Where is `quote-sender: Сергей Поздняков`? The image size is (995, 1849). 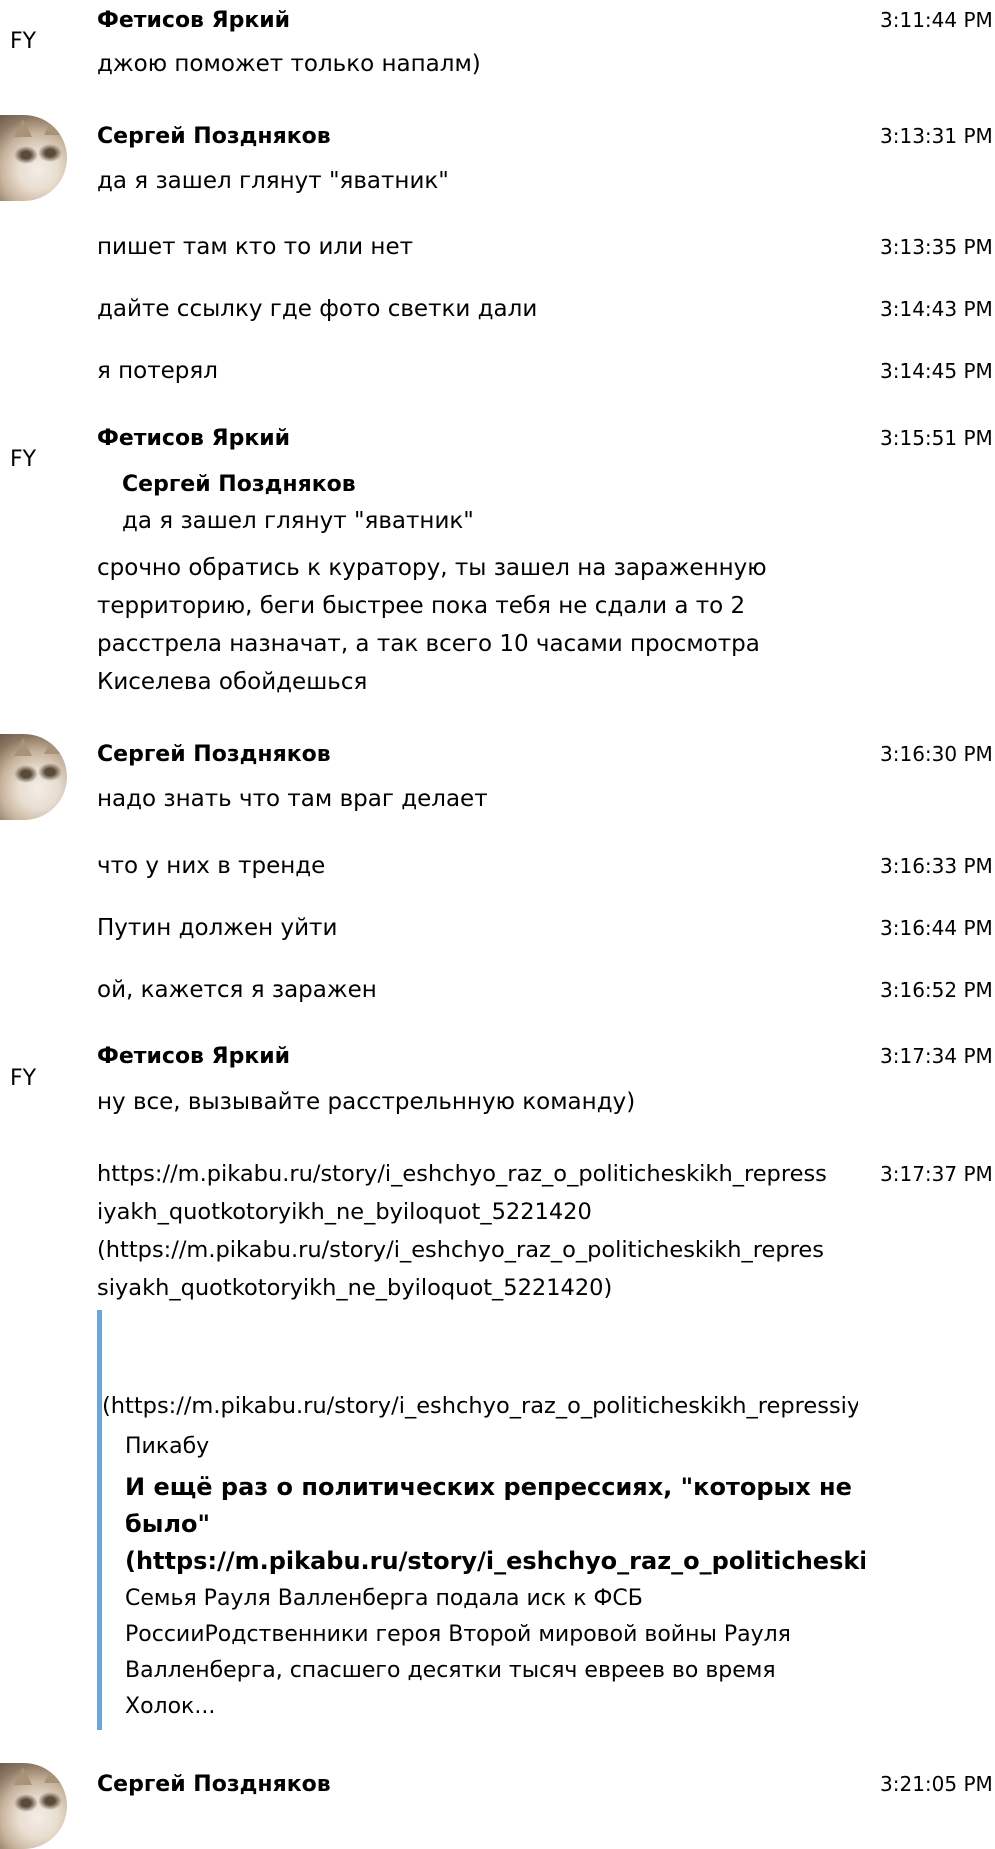 quote-sender: Сергей Поздняков is located at coordinates (239, 484).